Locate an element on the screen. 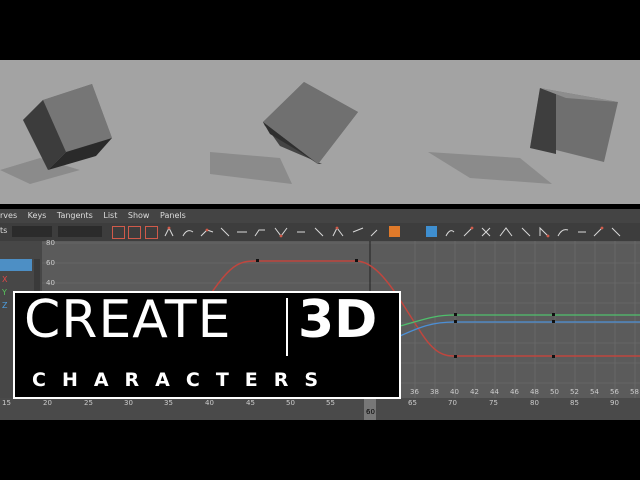 This screenshot has height=480, width=640. x-tick-label: 46 is located at coordinates (514, 392).